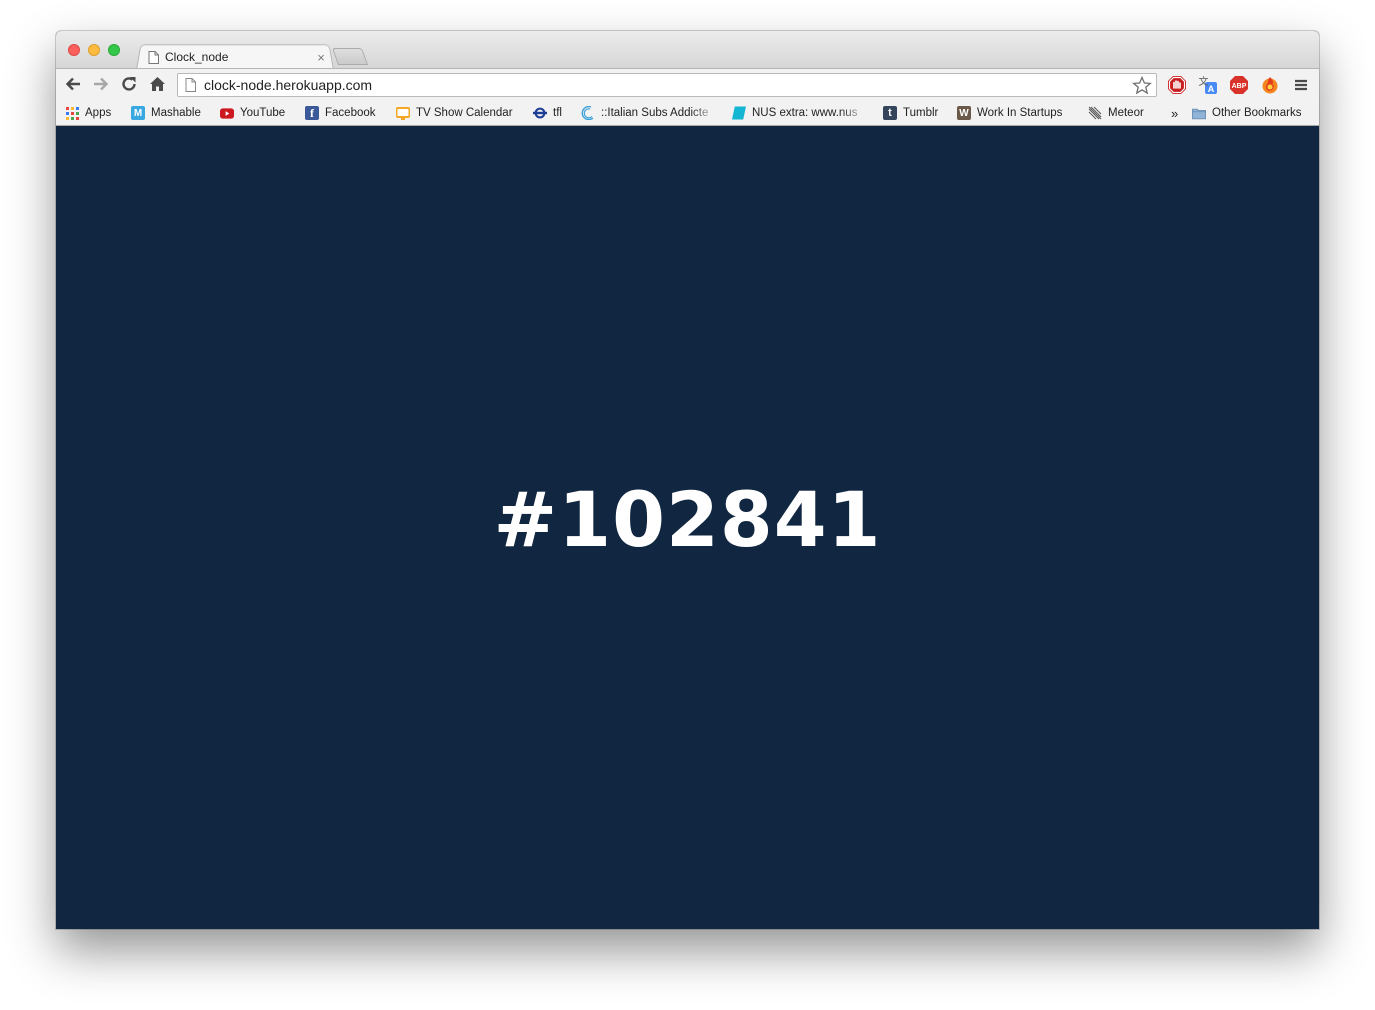 This screenshot has width=1375, height=1010. What do you see at coordinates (114, 50) in the screenshot?
I see `maximize-window-button` at bounding box center [114, 50].